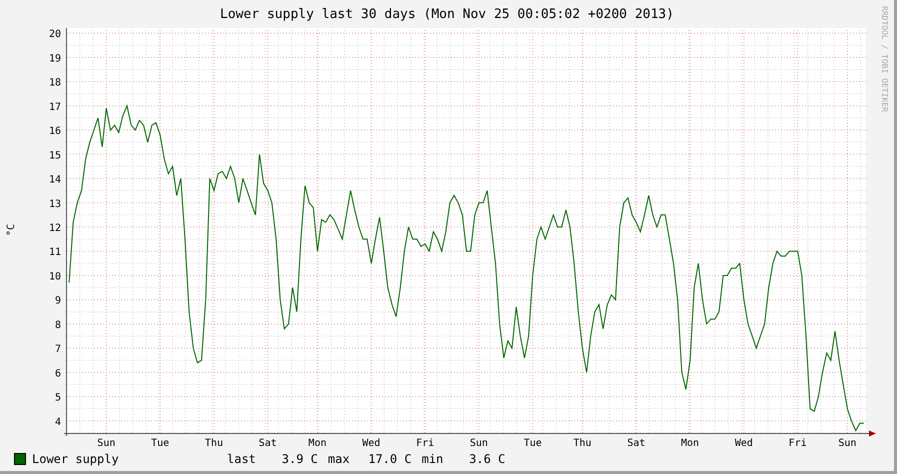 The height and width of the screenshot is (474, 897). What do you see at coordinates (57, 301) in the screenshot?
I see `y-tick-label: 9` at bounding box center [57, 301].